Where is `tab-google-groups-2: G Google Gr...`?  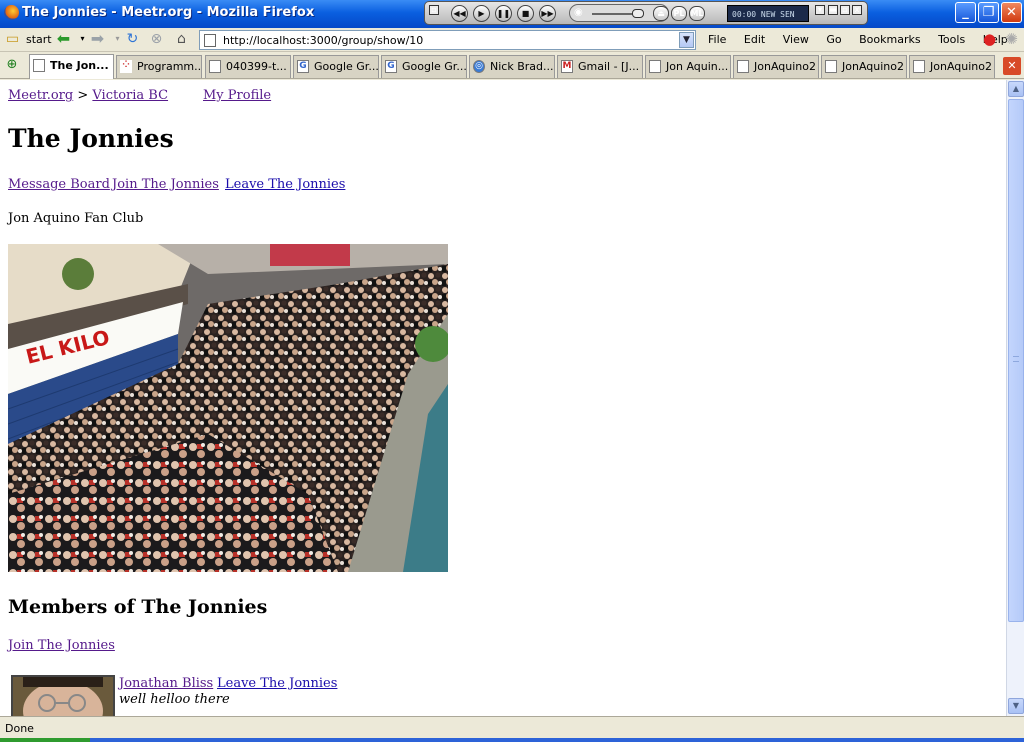 tab-google-groups-2: G Google Gr... is located at coordinates (424, 66).